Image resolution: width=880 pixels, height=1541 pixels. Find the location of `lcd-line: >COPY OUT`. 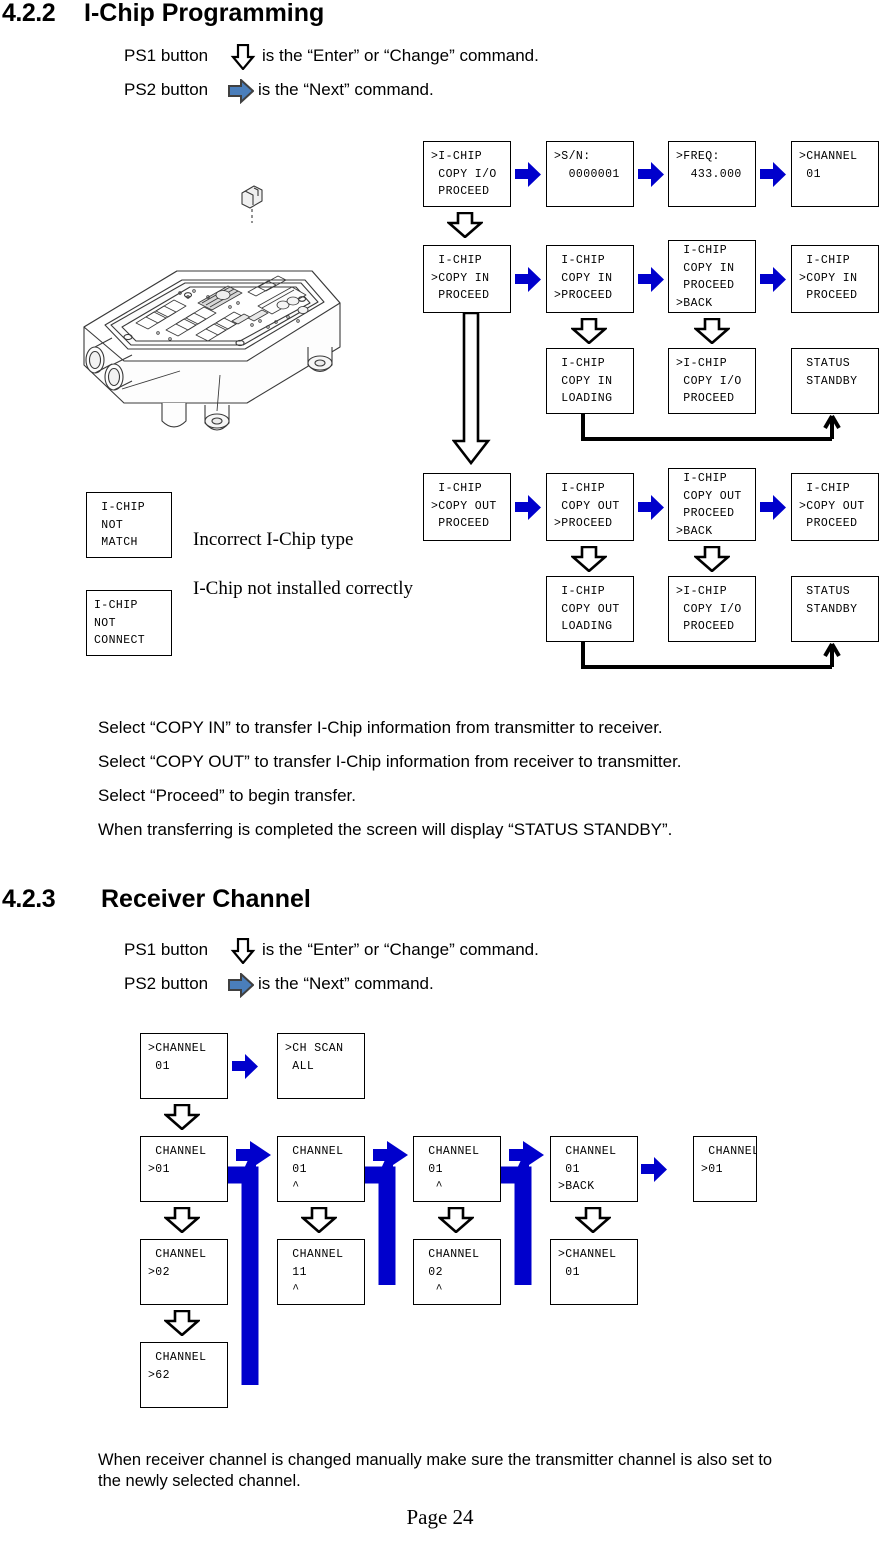

lcd-line: >COPY OUT is located at coordinates (464, 506).